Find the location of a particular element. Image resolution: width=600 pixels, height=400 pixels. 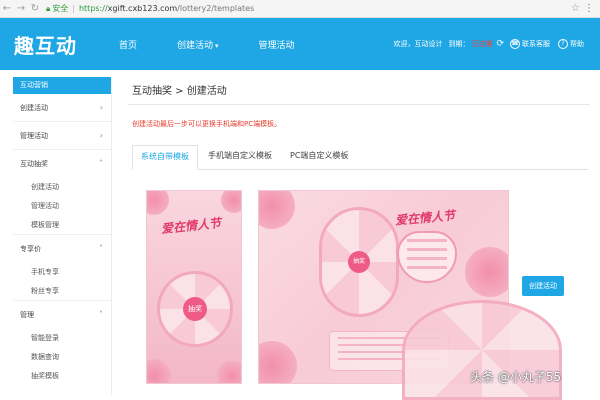

sidebar-item-create-activity: 创建活动 is located at coordinates (62, 187).